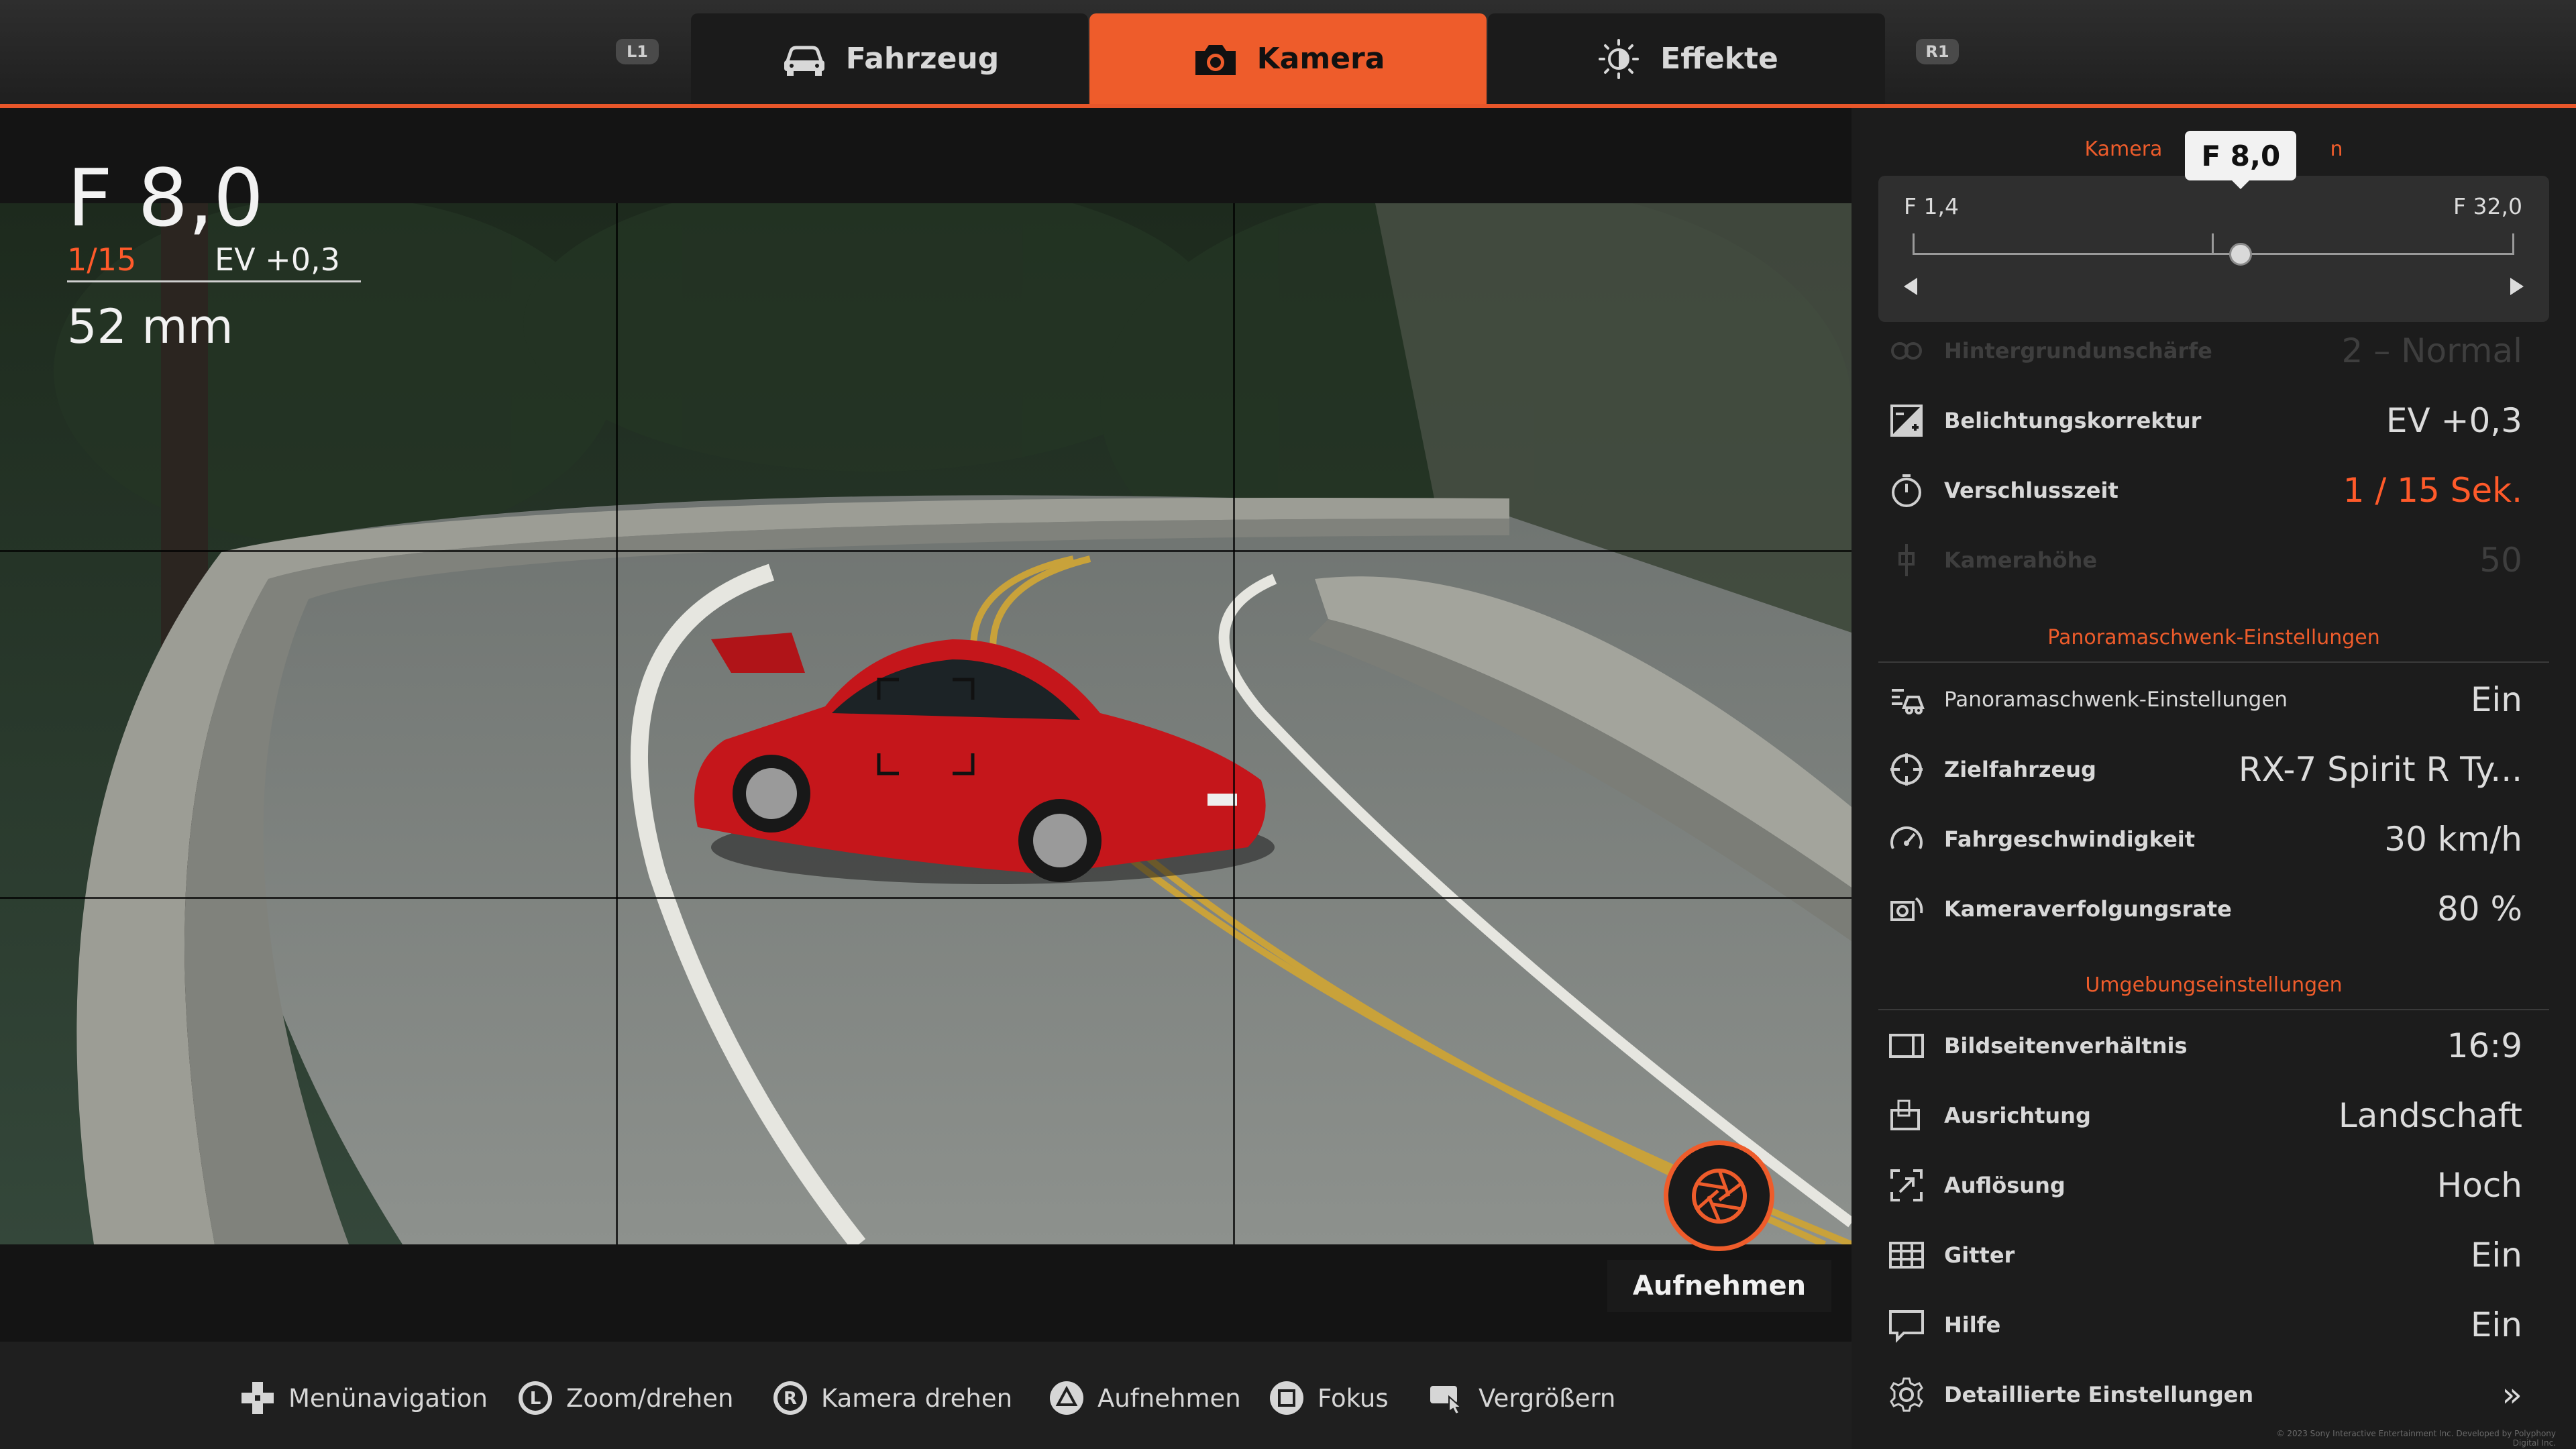 The image size is (2576, 1449). Describe the element at coordinates (1905, 1114) in the screenshot. I see `orientation-icon` at that location.